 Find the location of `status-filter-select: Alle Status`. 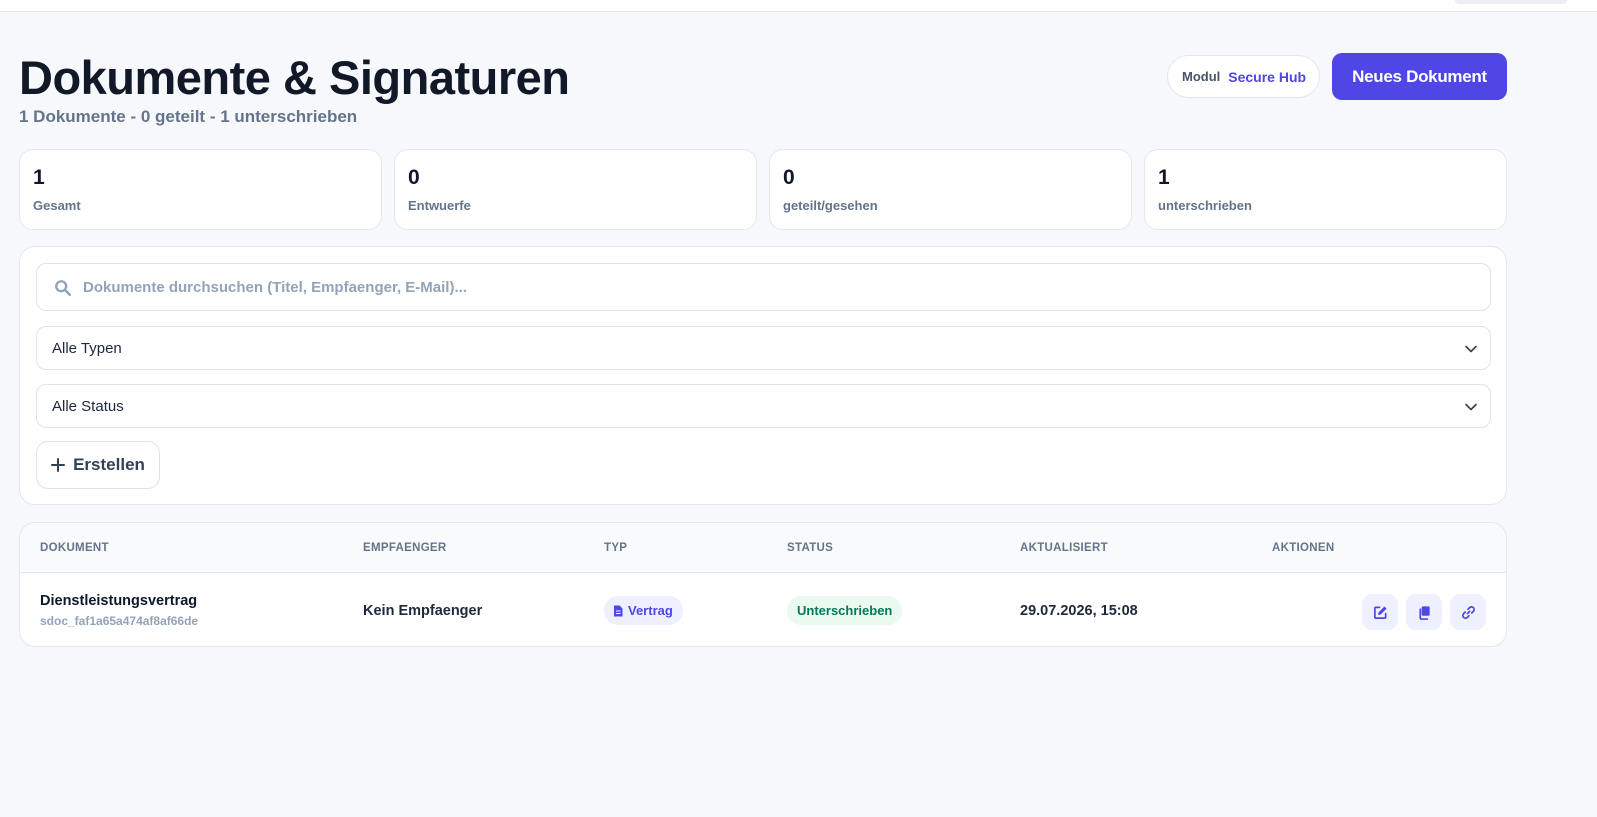

status-filter-select: Alle Status is located at coordinates (763, 406).